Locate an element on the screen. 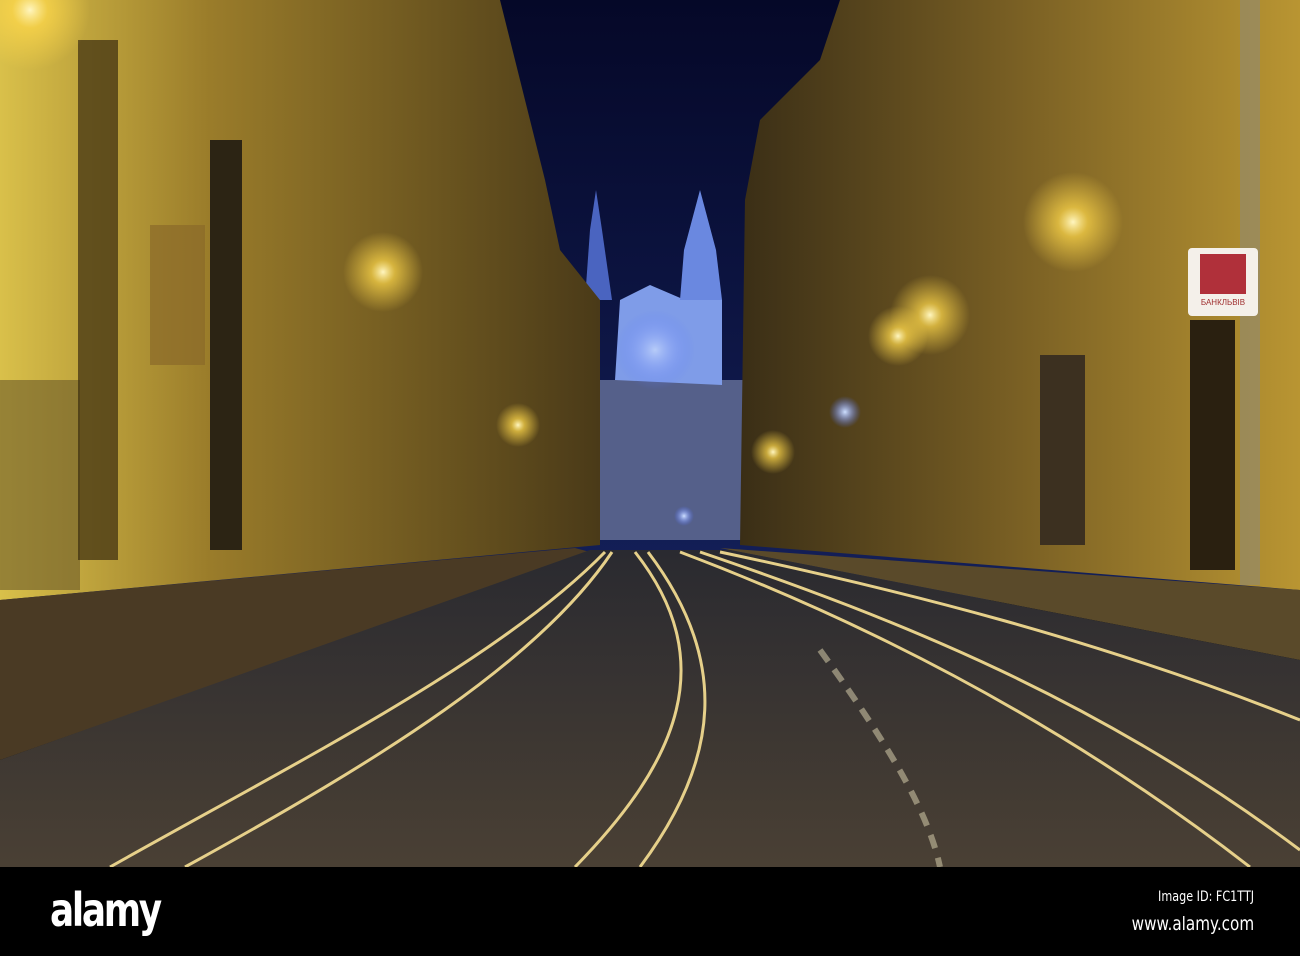 Image resolution: width=1300 pixels, height=956 pixels. image-id: Image ID: FC1TTJ is located at coordinates (1205, 897).